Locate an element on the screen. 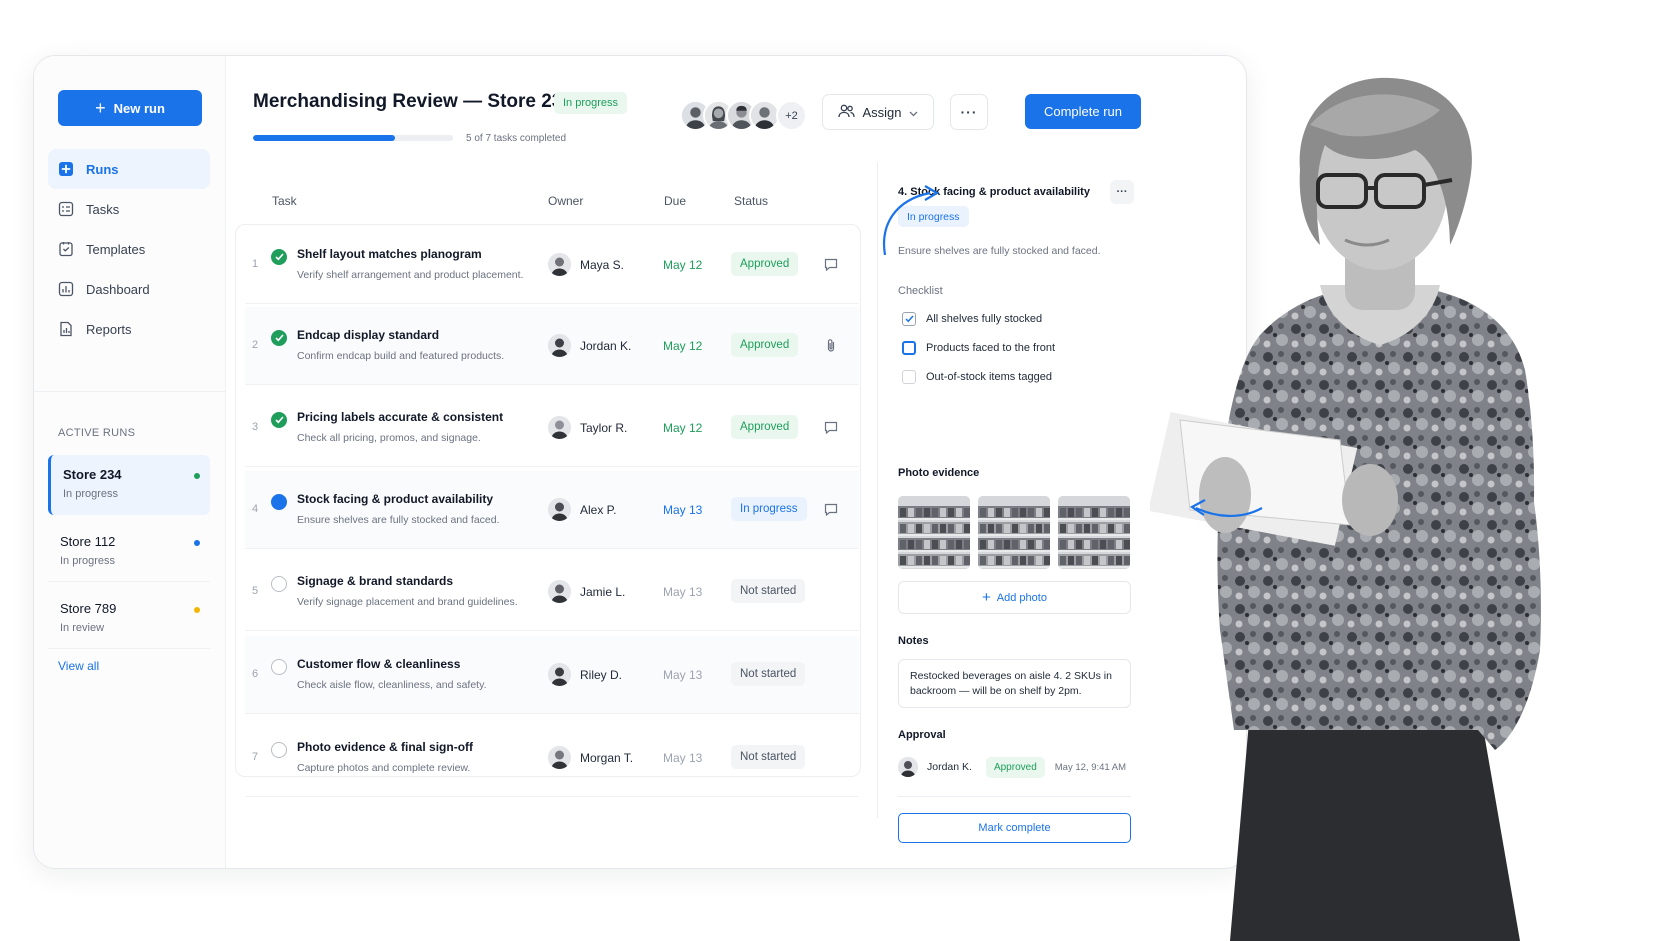 The height and width of the screenshot is (941, 1672). new-run-button: + New run is located at coordinates (130, 108).